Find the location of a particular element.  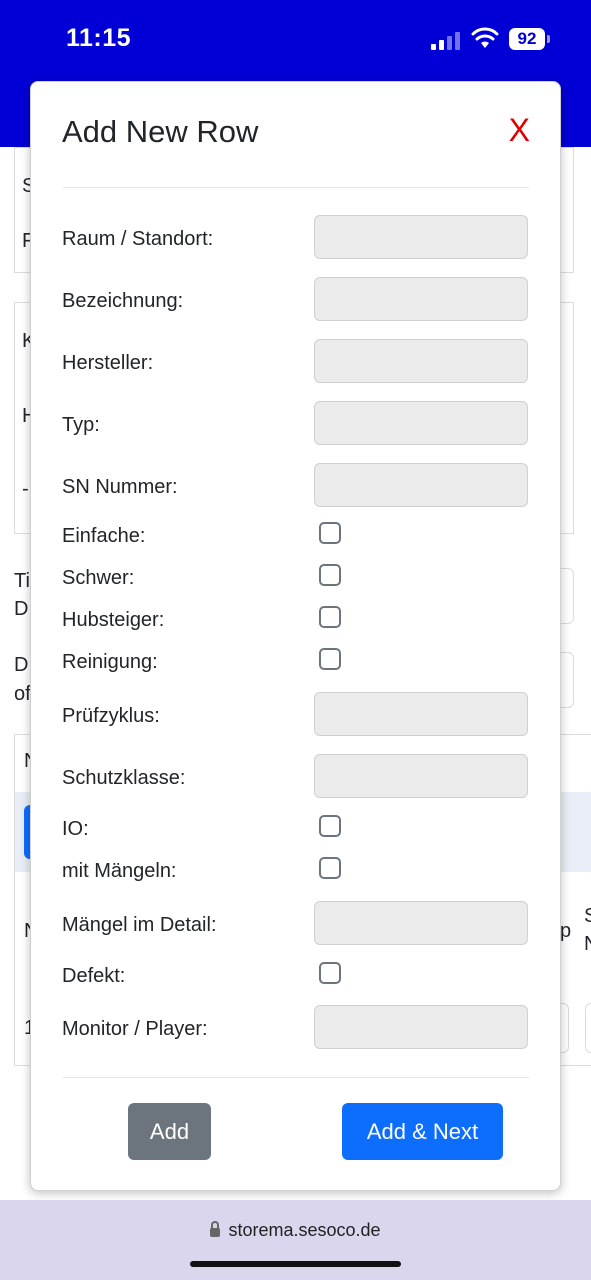

add-next-button: Add & Next is located at coordinates (422, 1131).